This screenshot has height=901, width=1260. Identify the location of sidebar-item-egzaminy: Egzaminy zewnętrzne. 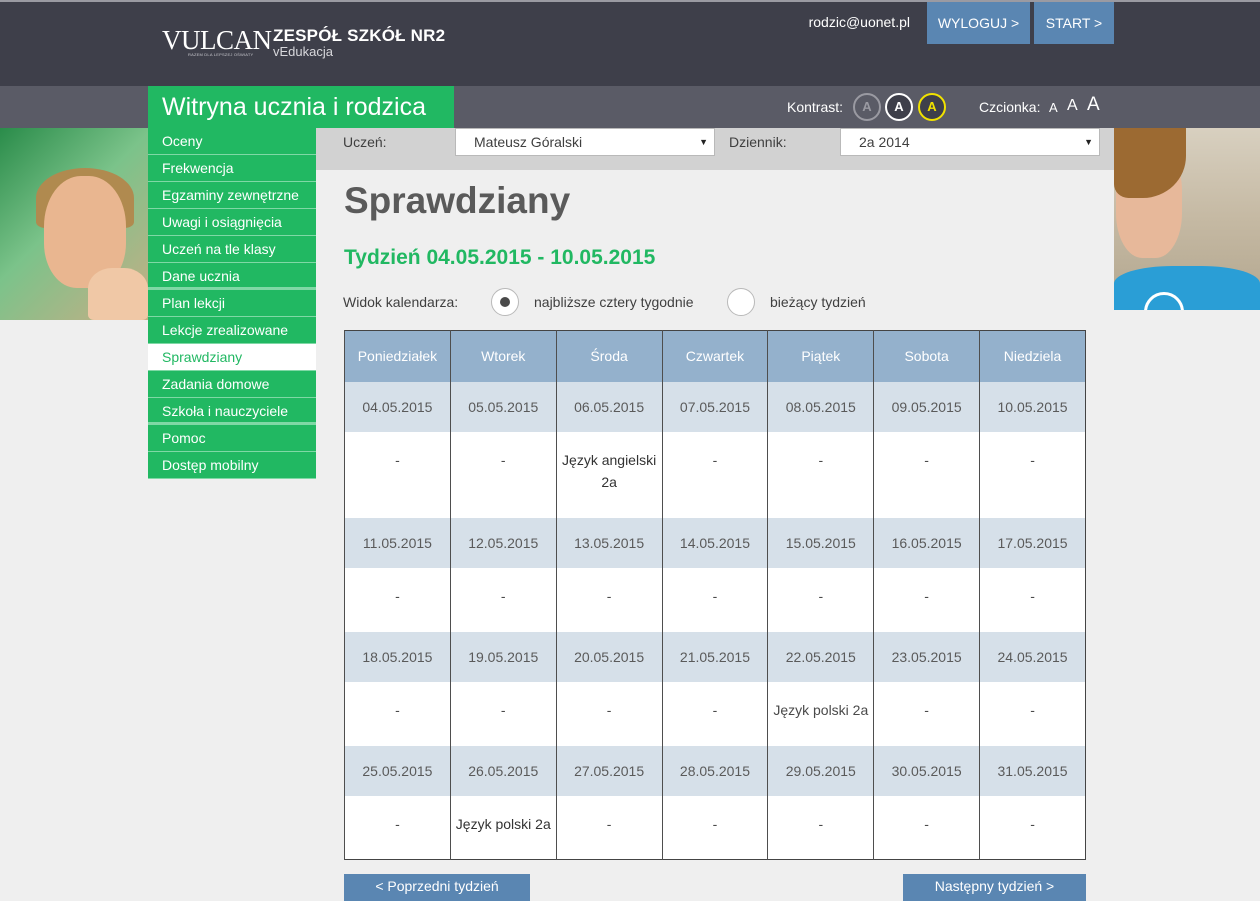
(232, 195).